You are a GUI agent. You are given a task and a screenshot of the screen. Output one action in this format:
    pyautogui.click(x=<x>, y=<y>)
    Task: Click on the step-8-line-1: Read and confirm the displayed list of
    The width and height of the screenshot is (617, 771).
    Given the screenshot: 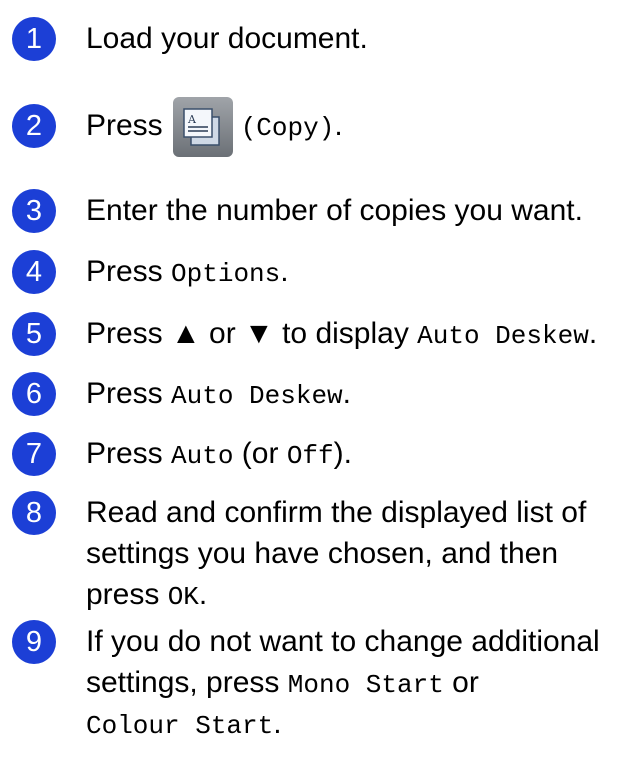 What is the action you would take?
    pyautogui.click(x=336, y=512)
    